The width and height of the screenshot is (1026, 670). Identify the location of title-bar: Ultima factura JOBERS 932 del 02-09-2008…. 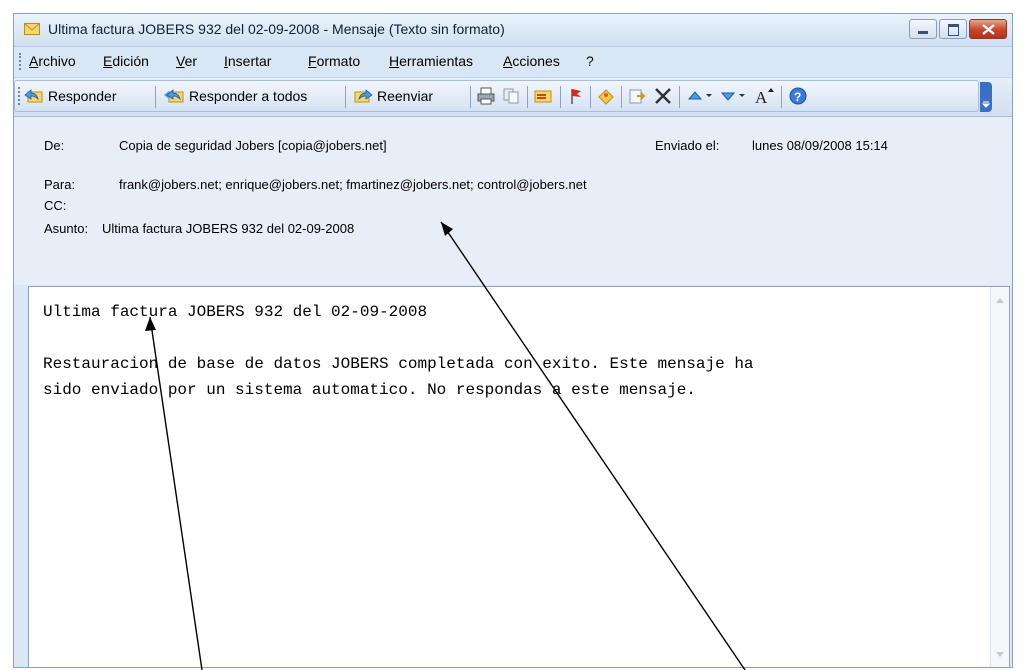
(513, 30).